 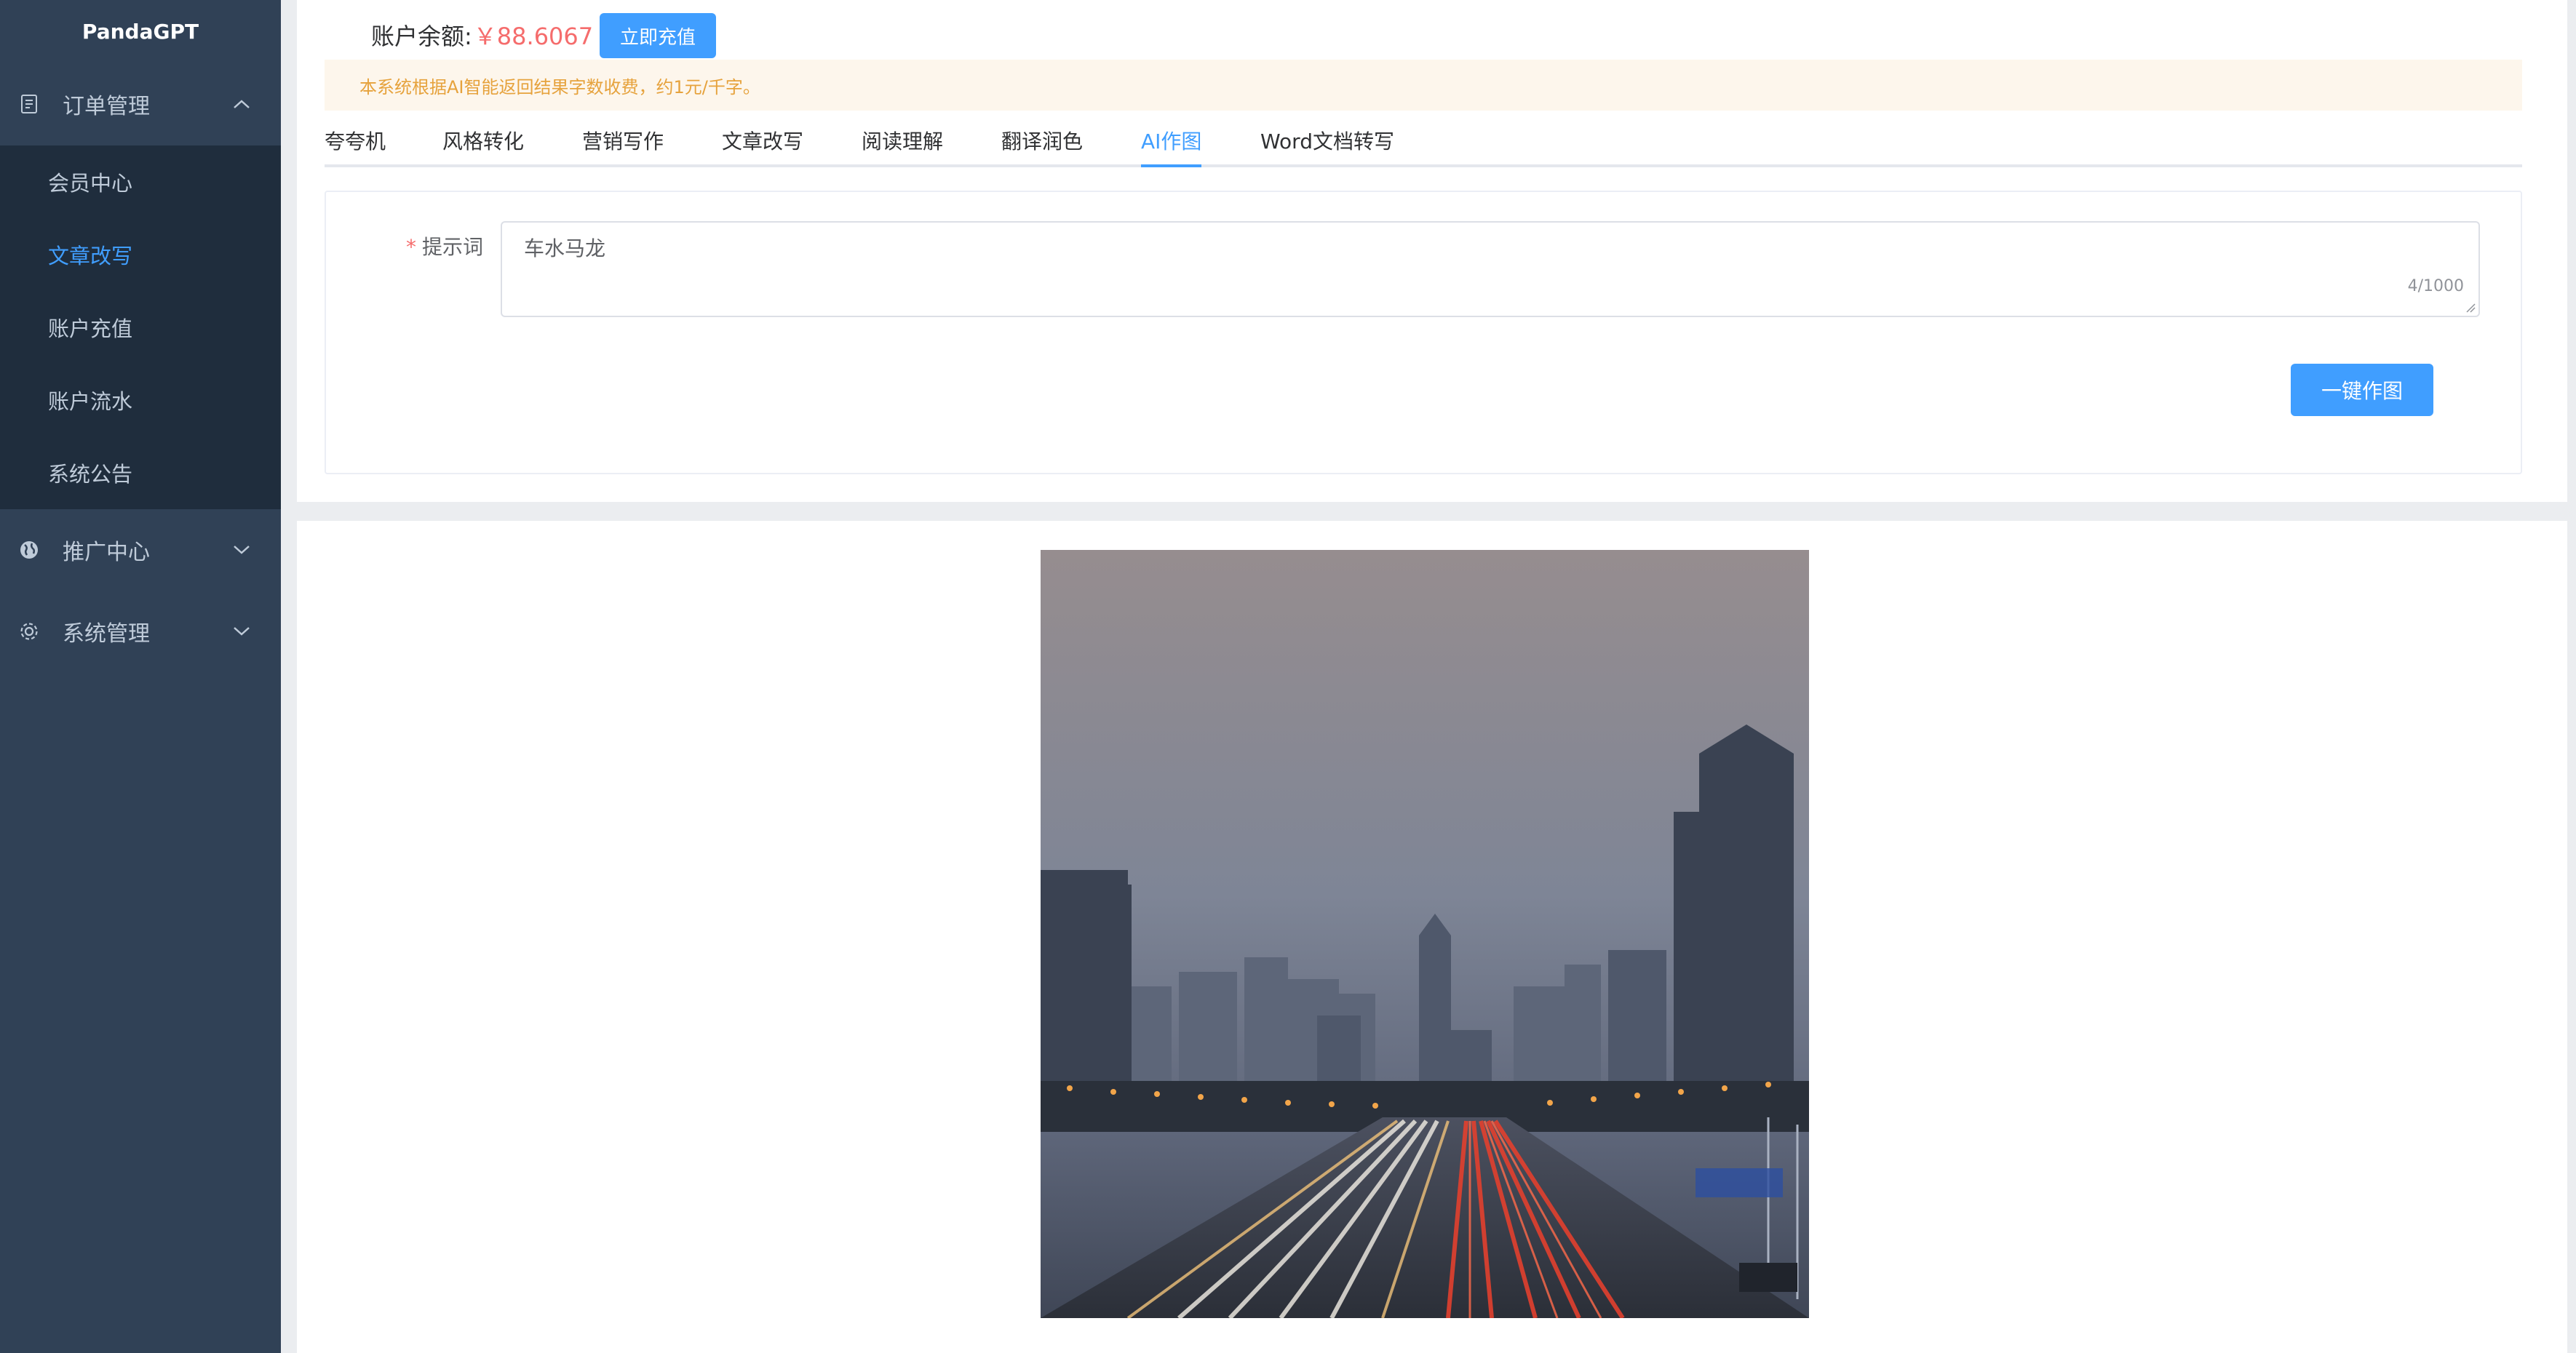 I want to click on submenu-order-management: 会员中心 文章改写 账户充值 账户流水 系统公告, so click(x=140, y=327).